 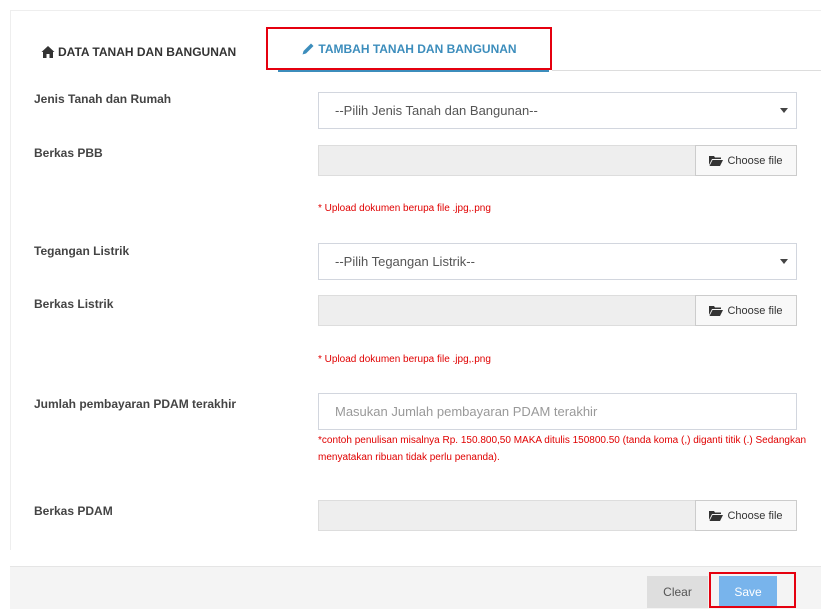 I want to click on home-icon, so click(x=48, y=52).